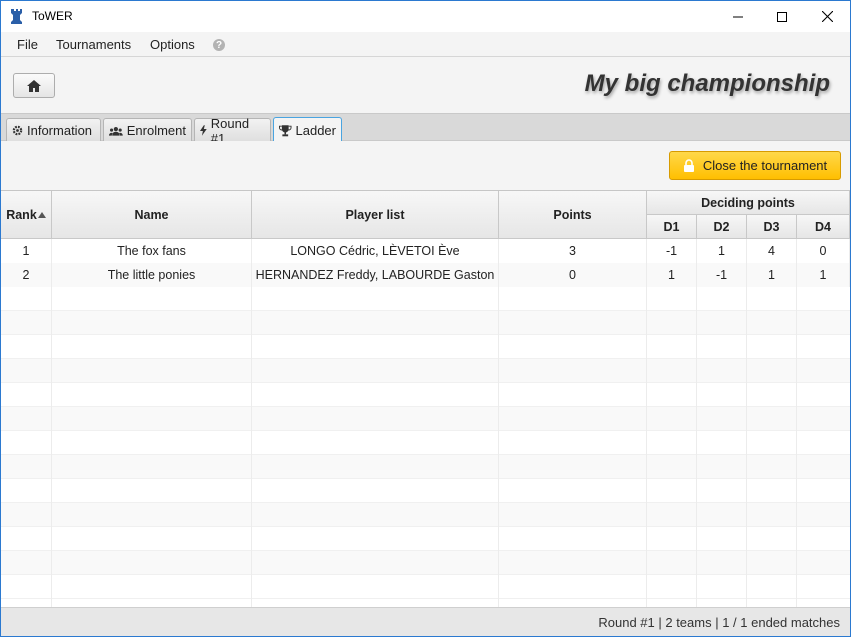  What do you see at coordinates (573, 275) in the screenshot?
I see `points-cell: 0` at bounding box center [573, 275].